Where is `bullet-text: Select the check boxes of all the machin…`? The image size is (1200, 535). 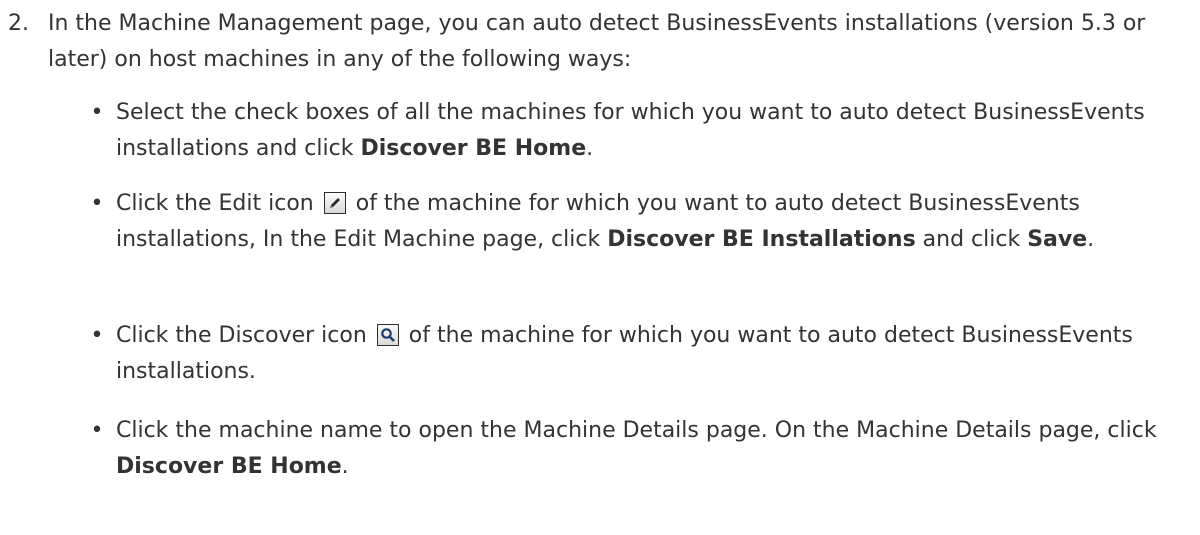
bullet-text: Select the check boxes of all the machin… is located at coordinates (630, 130).